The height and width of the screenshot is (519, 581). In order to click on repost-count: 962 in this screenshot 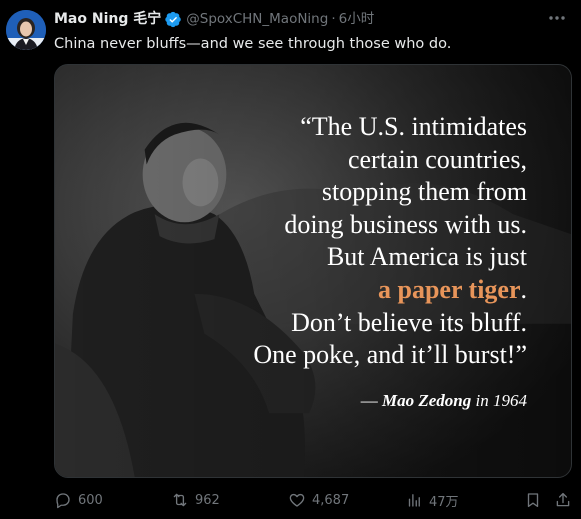, I will do `click(207, 500)`.